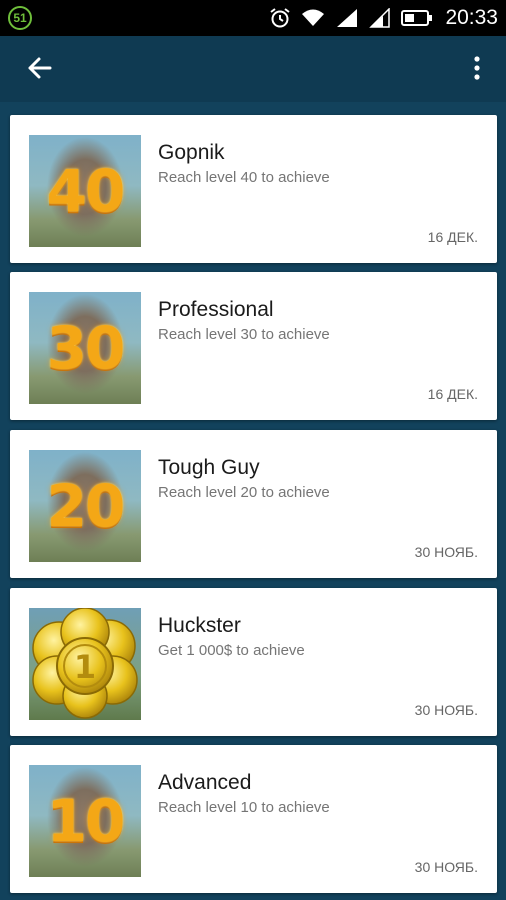 Image resolution: width=506 pixels, height=900 pixels. What do you see at coordinates (380, 18) in the screenshot?
I see `signal-2-icon` at bounding box center [380, 18].